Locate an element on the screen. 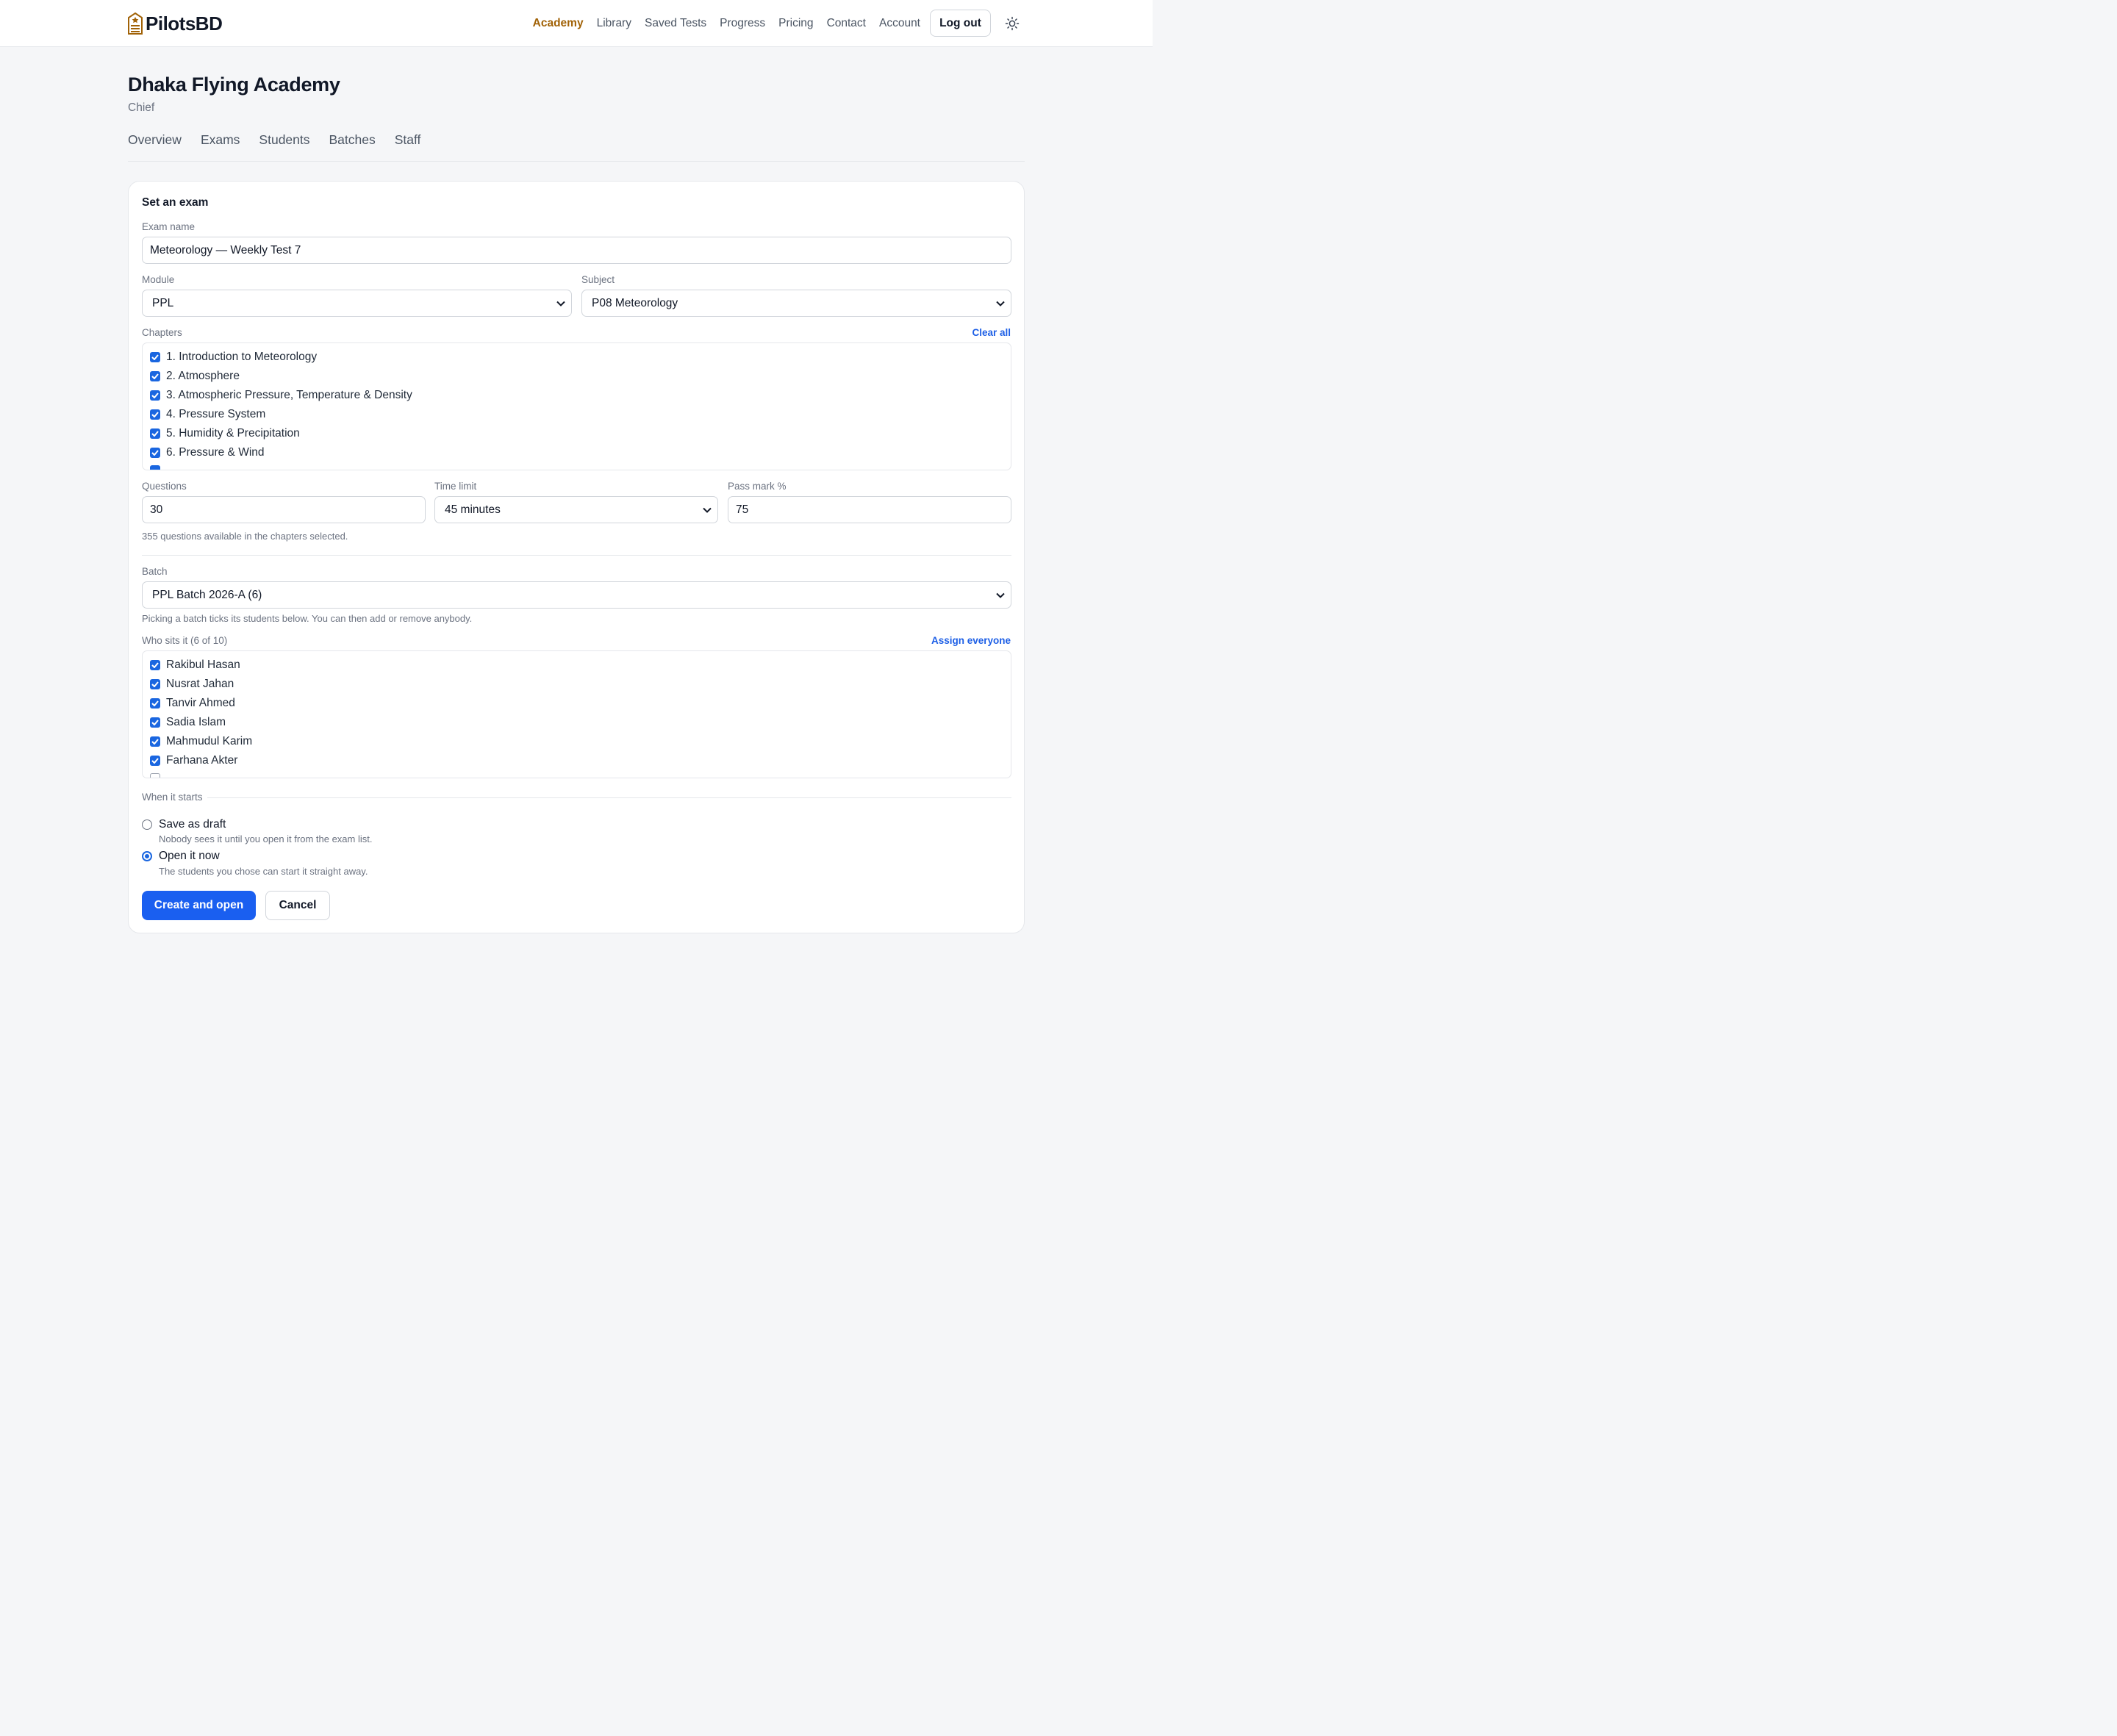 The image size is (2117, 1736). logo-icon is located at coordinates (135, 23).